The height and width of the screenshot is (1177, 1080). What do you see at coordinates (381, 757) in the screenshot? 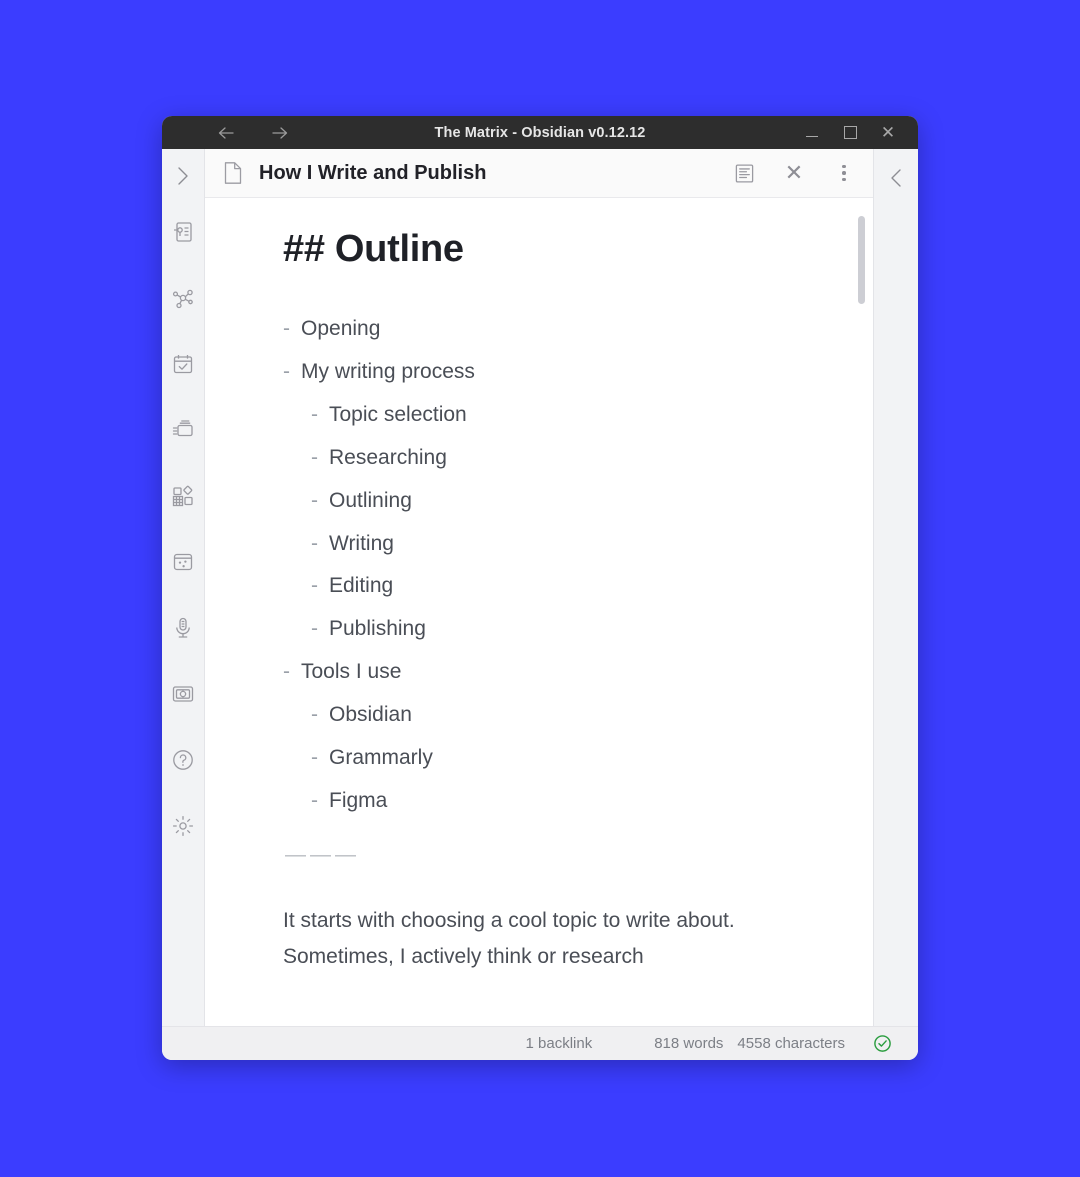
I see `list-item-text: Grammarly` at bounding box center [381, 757].